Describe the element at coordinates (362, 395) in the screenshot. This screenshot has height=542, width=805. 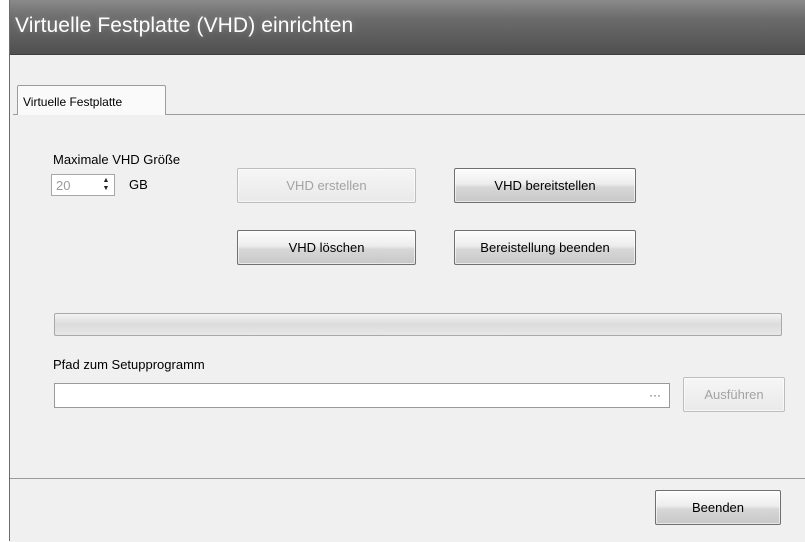
I see `setup-path-field: ···` at that location.